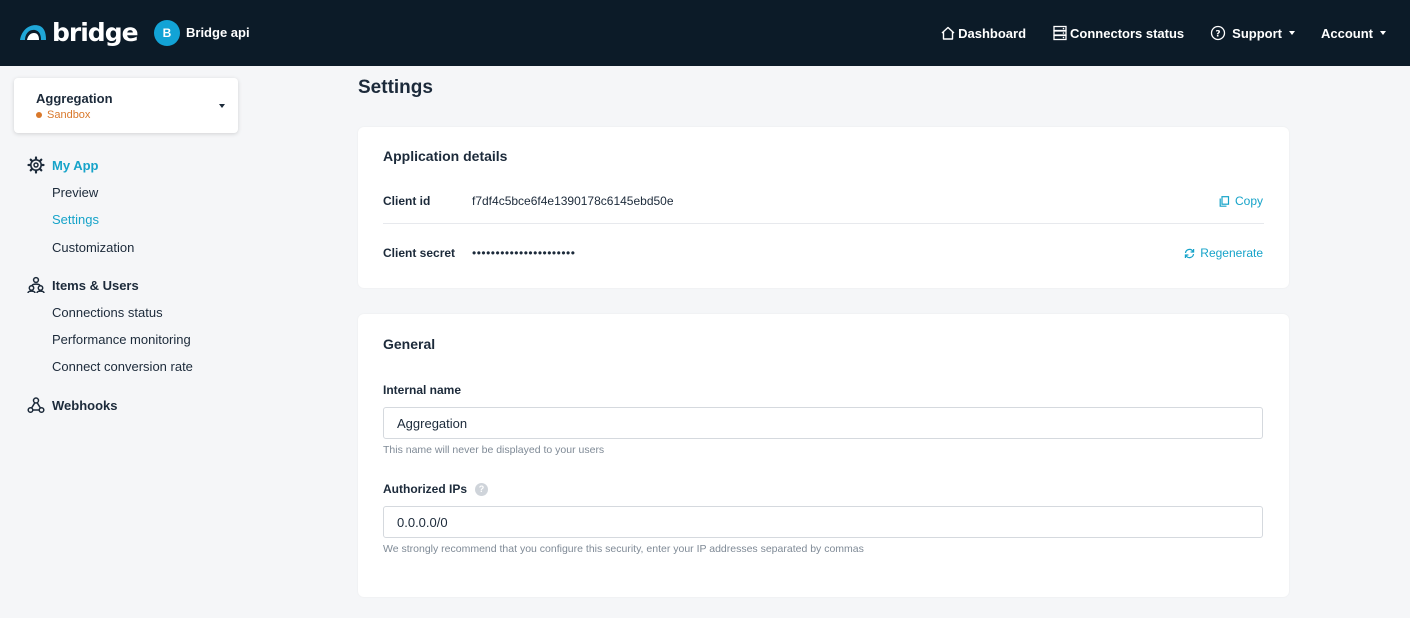 The height and width of the screenshot is (618, 1410). Describe the element at coordinates (69, 115) in the screenshot. I see `environment-mode-label: Sandbox` at that location.